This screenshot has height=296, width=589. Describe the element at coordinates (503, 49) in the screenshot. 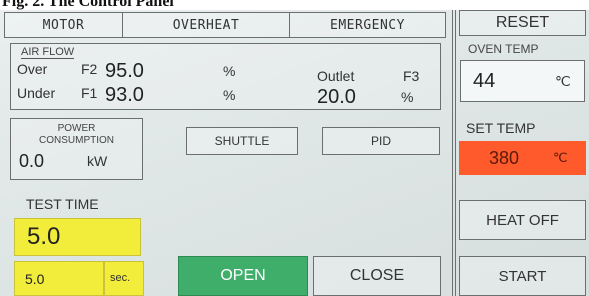

I see `oven-temp-label: OVEN TEMP` at that location.